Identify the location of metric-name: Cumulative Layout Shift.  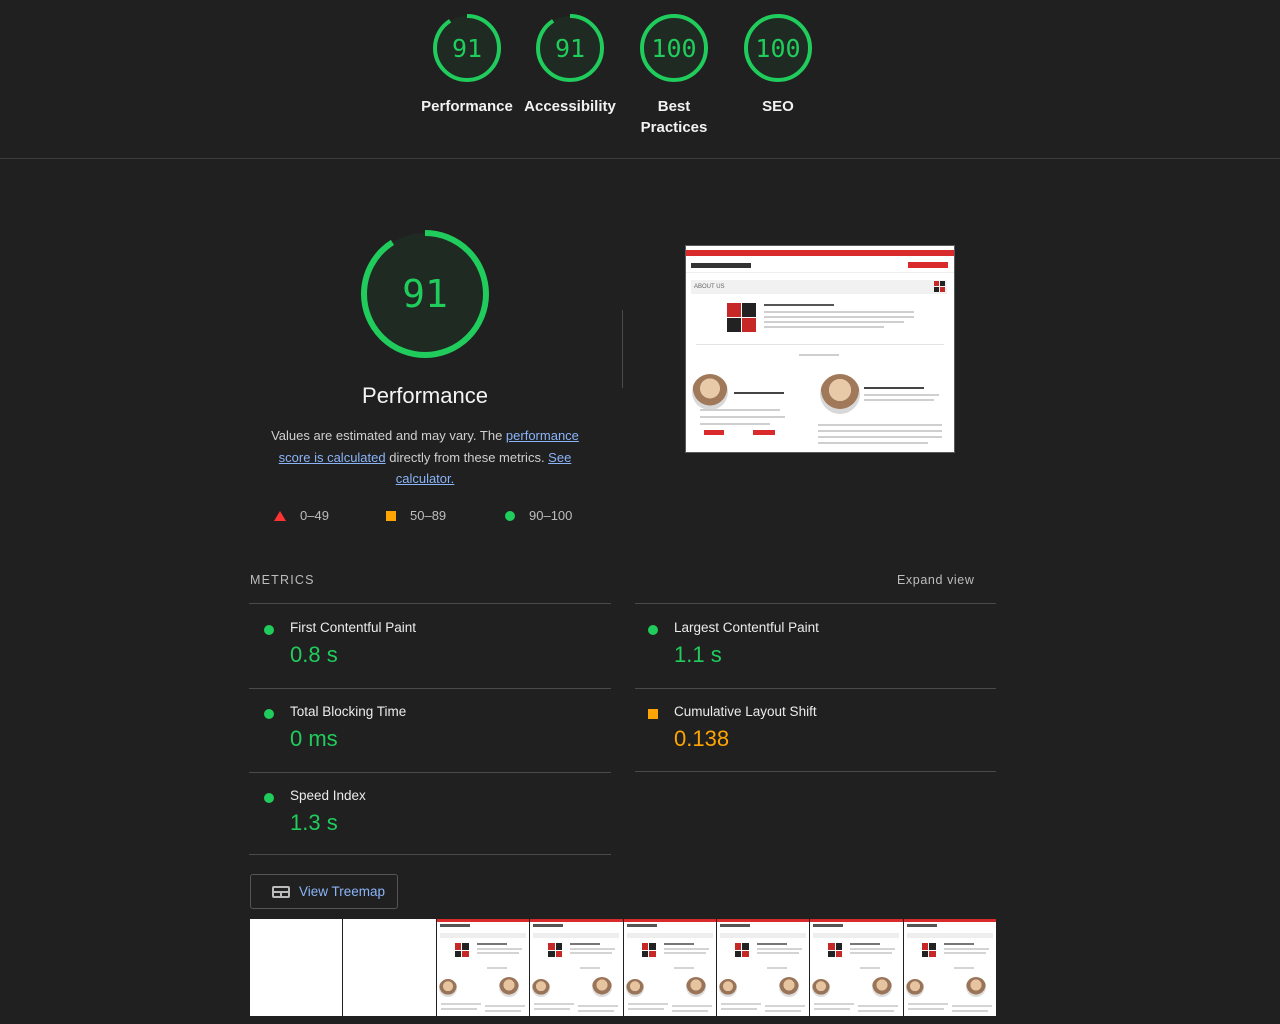
(745, 711).